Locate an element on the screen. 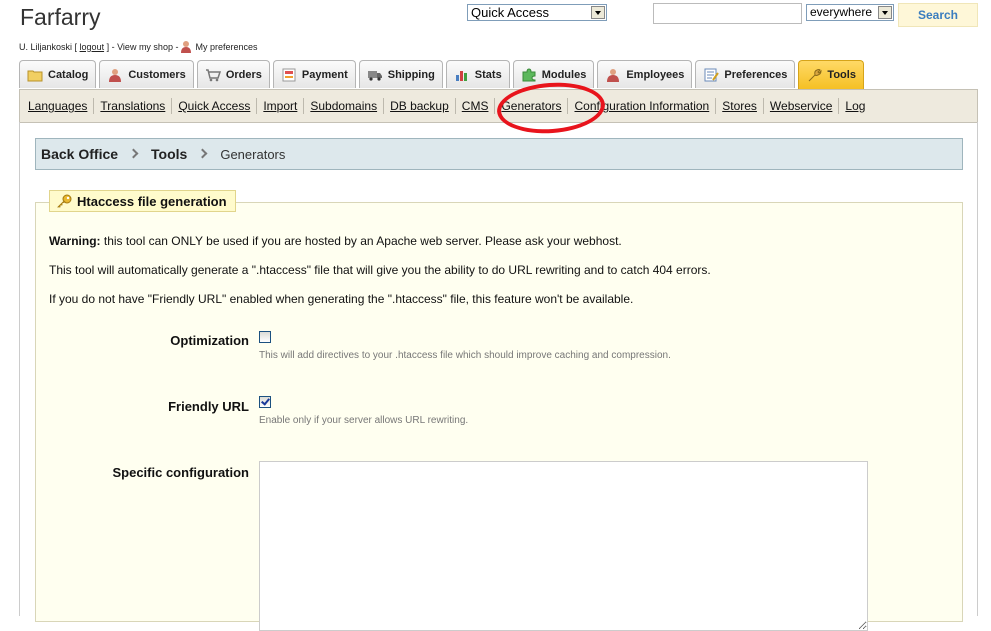 This screenshot has width=991, height=631. tab-modules: Modules is located at coordinates (553, 74).